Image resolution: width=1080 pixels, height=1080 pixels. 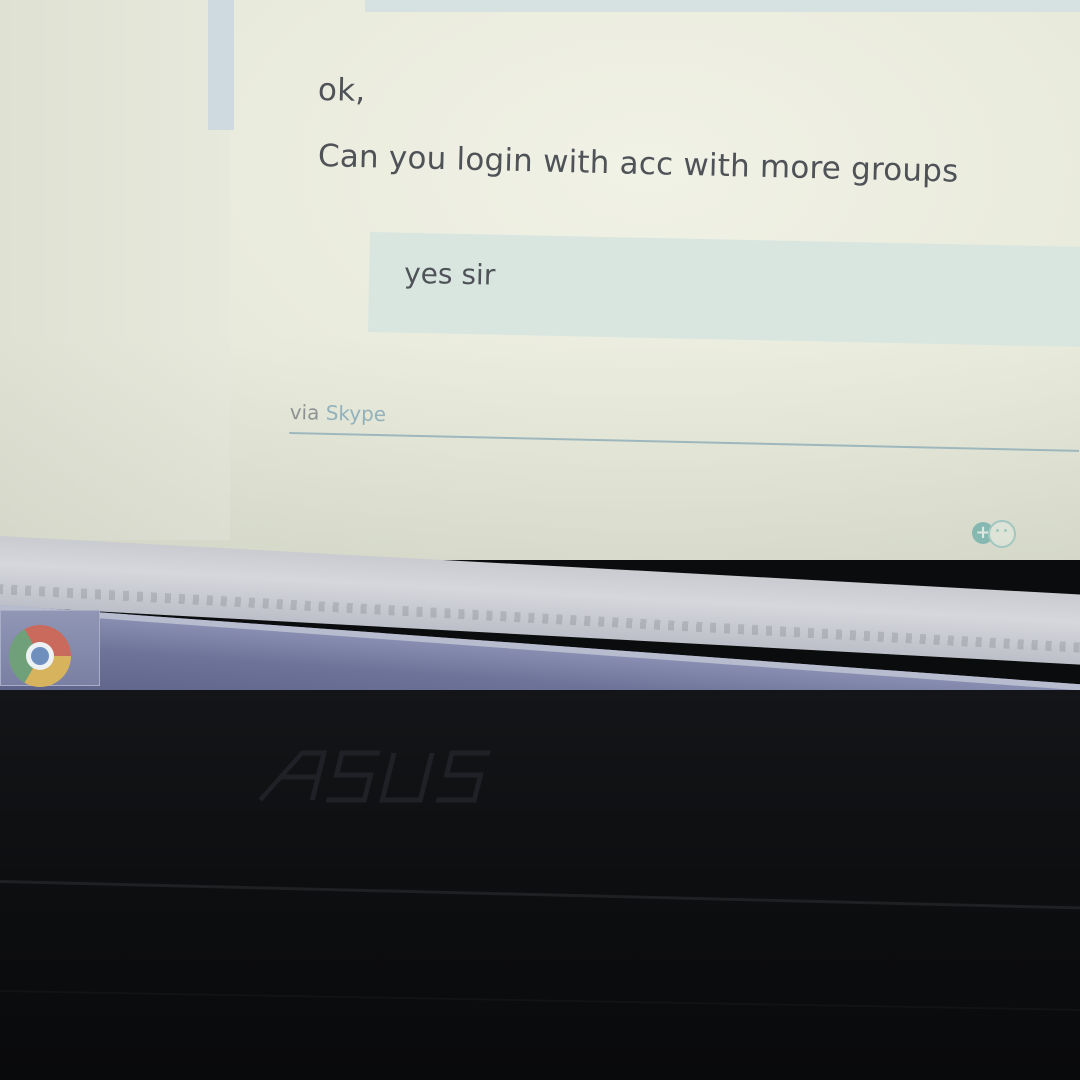 I want to click on message-source-footer: via Skype, so click(x=684, y=426).